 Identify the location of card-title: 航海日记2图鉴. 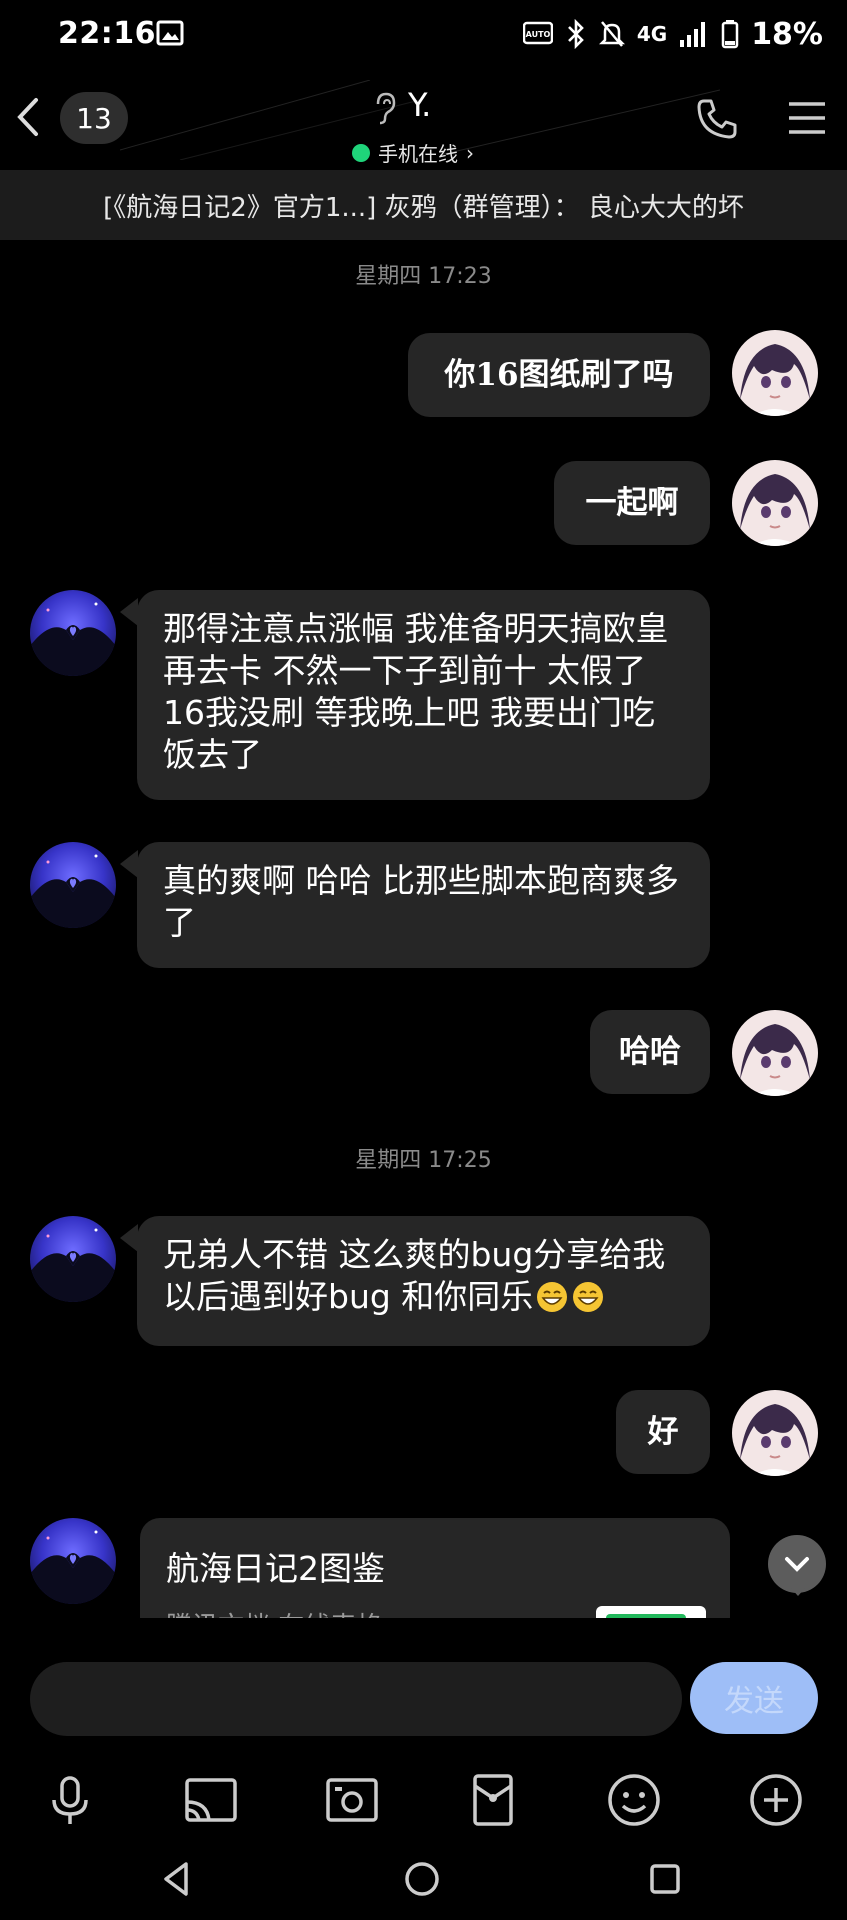
(275, 1568).